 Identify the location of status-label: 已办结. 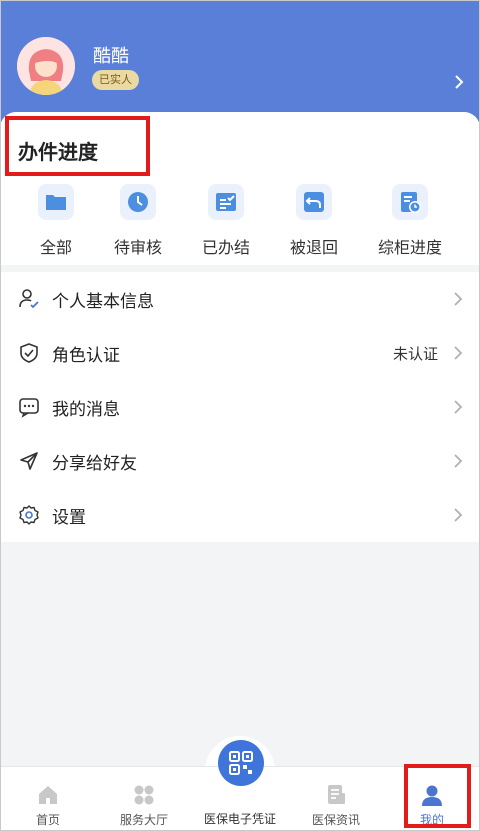
(225, 247).